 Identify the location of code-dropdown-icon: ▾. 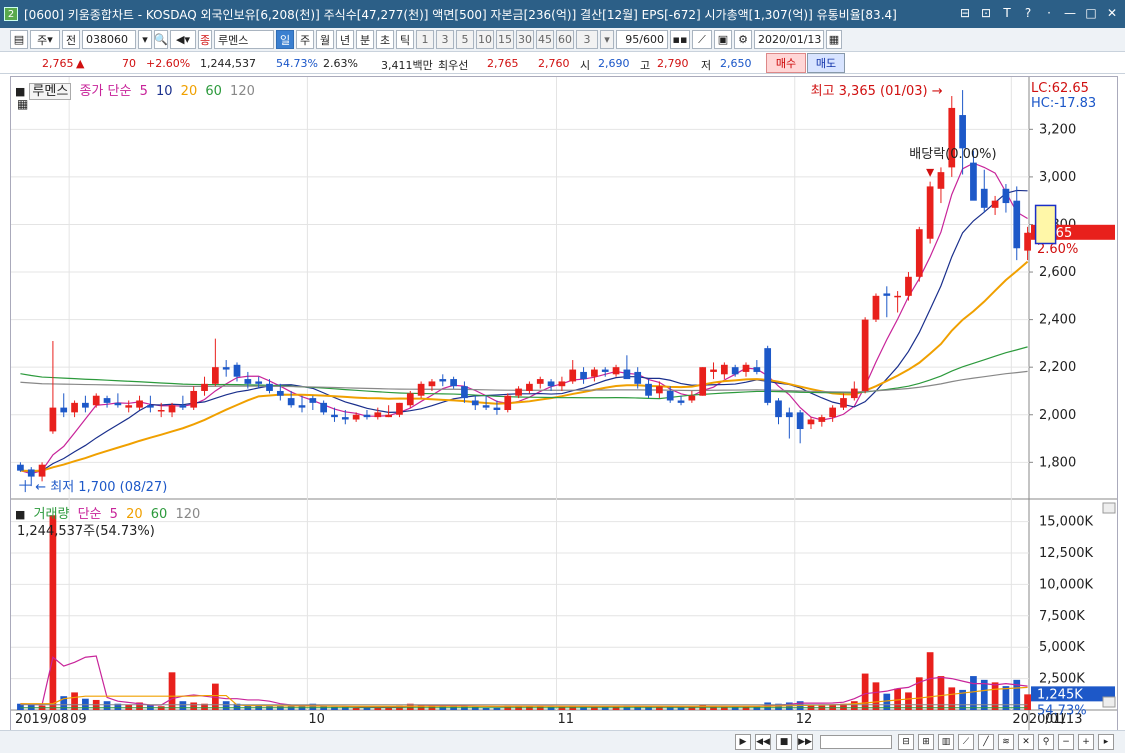
(145, 39).